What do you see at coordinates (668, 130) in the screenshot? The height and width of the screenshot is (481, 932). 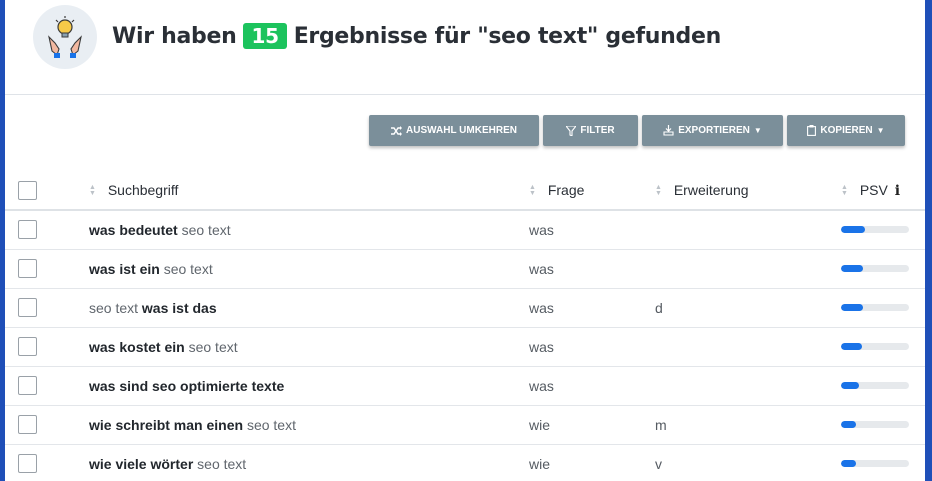 I see `export-icon` at bounding box center [668, 130].